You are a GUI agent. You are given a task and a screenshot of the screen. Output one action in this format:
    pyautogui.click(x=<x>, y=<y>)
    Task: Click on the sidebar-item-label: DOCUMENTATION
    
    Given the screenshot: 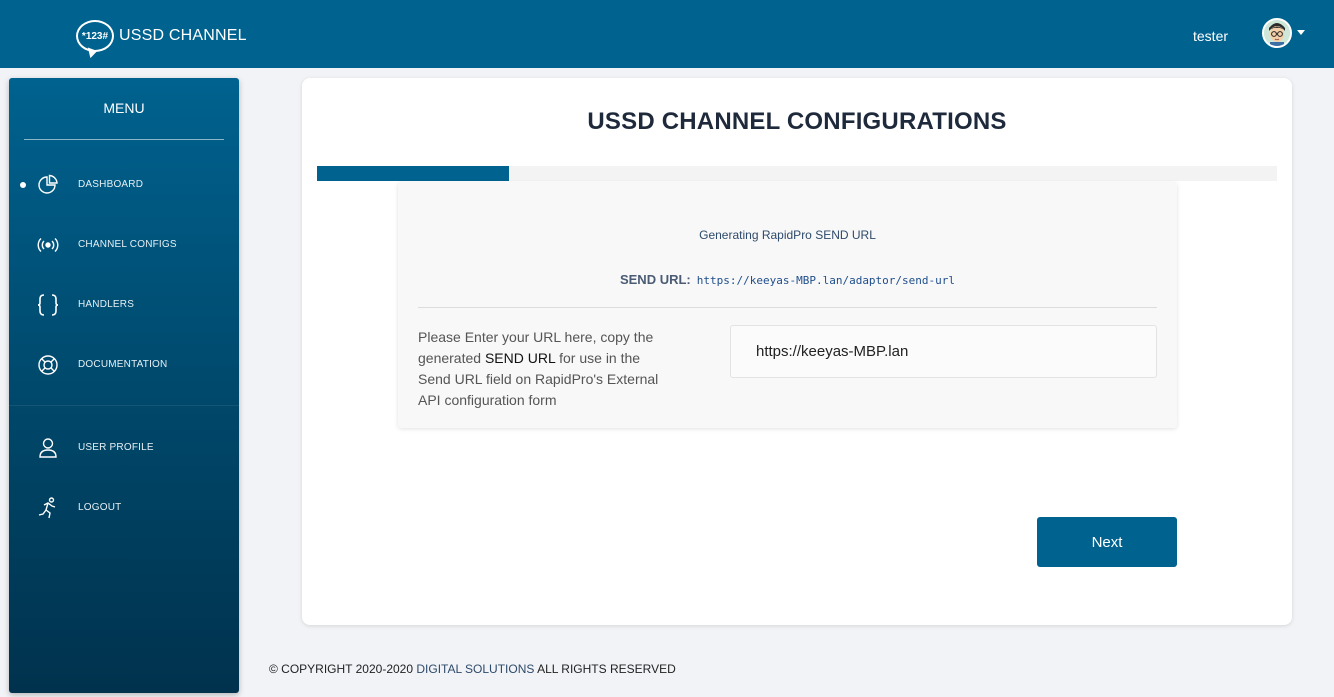 What is the action you would take?
    pyautogui.click(x=123, y=364)
    